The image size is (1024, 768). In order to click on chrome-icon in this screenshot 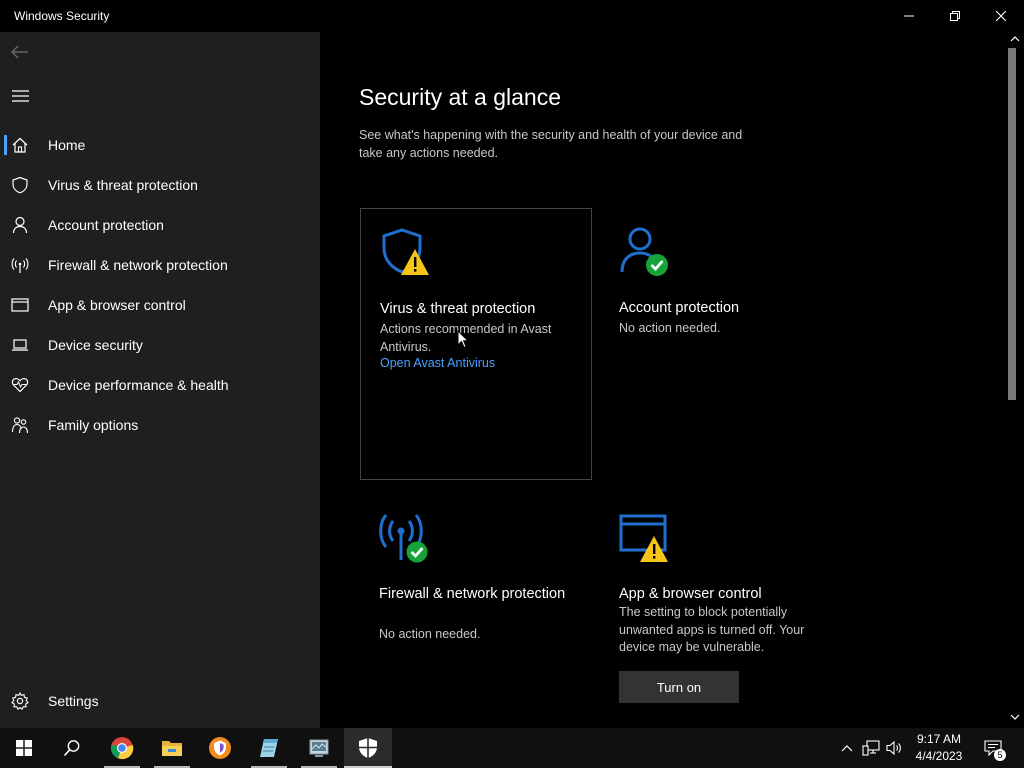, I will do `click(122, 748)`.